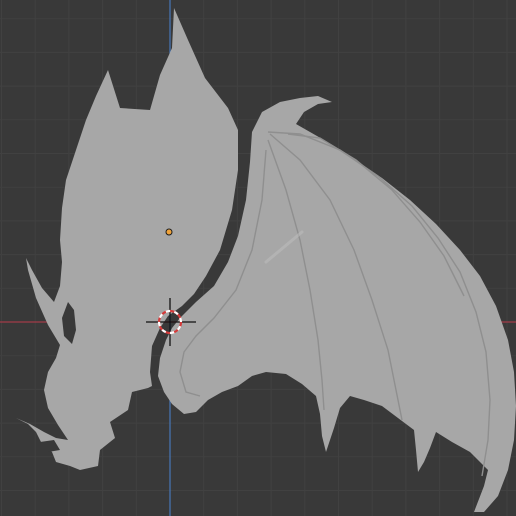  What do you see at coordinates (169, 232) in the screenshot?
I see `object-origin-dot` at bounding box center [169, 232].